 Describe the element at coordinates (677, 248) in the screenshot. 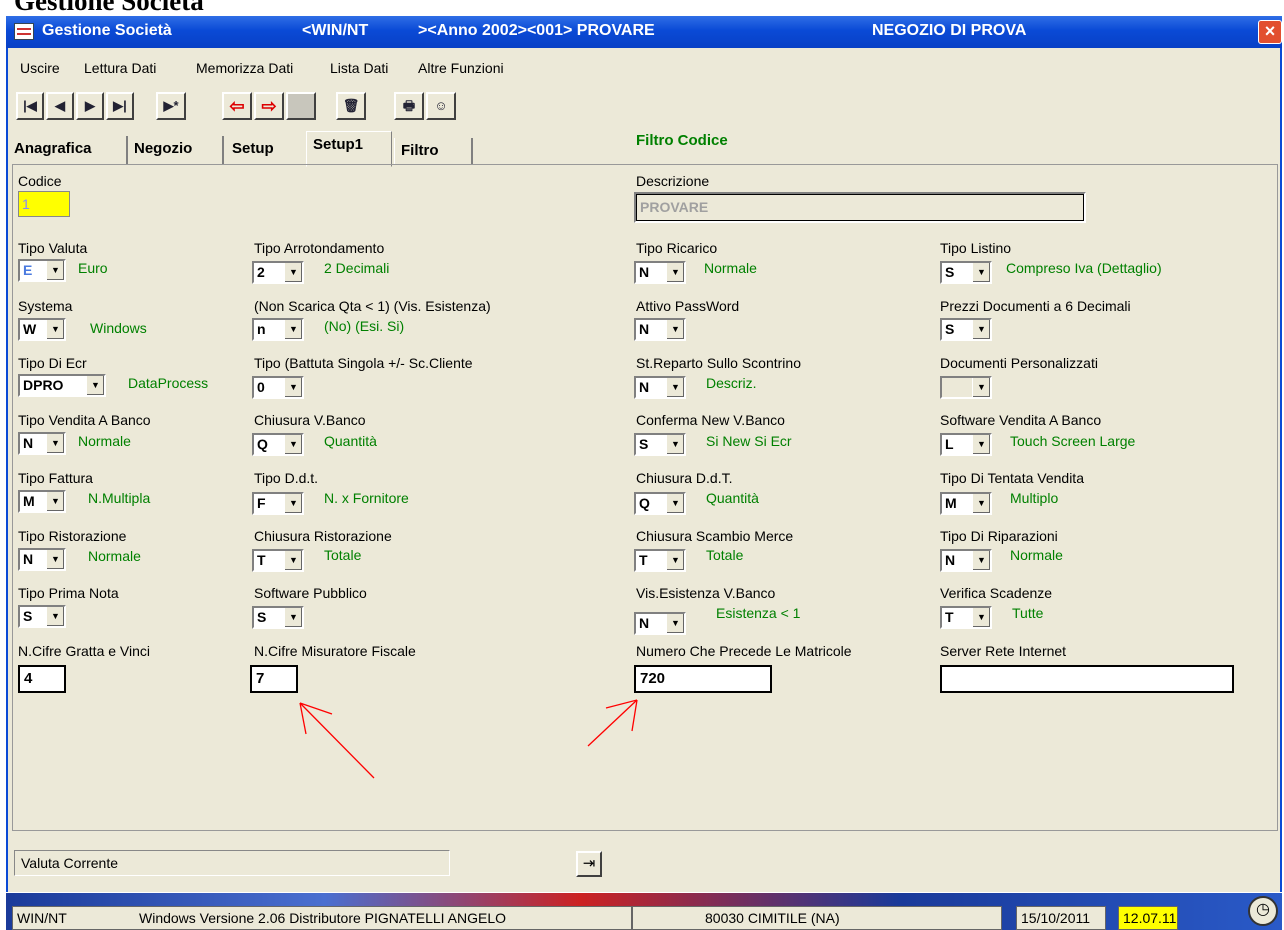

I see `tipo-ricarico-label: Tipo Ricarico` at that location.